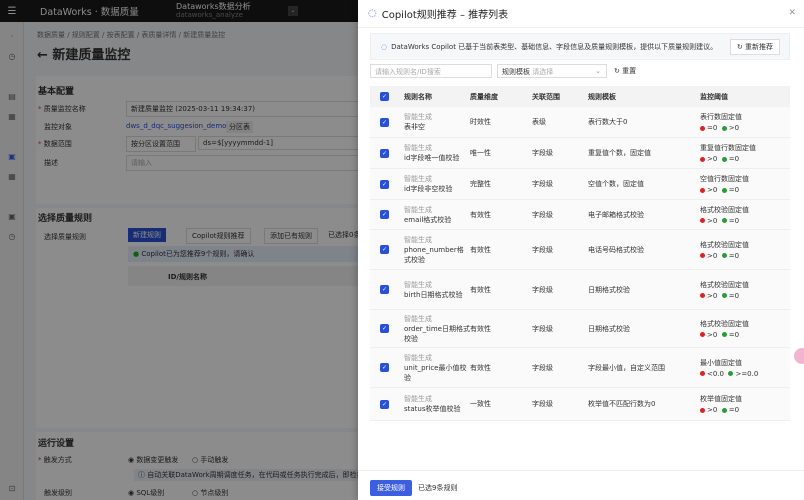 The image size is (804, 500). What do you see at coordinates (759, 47) in the screenshot?
I see `button-label: 重新推荐` at bounding box center [759, 47].